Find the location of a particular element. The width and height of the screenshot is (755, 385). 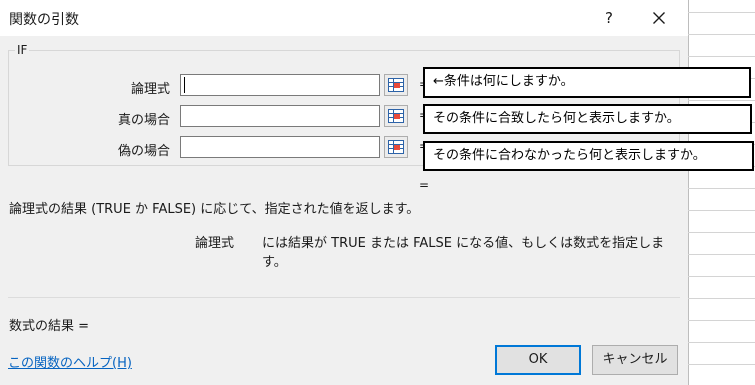

annotation-callout: ←条件は何にしますか。 is located at coordinates (587, 82).